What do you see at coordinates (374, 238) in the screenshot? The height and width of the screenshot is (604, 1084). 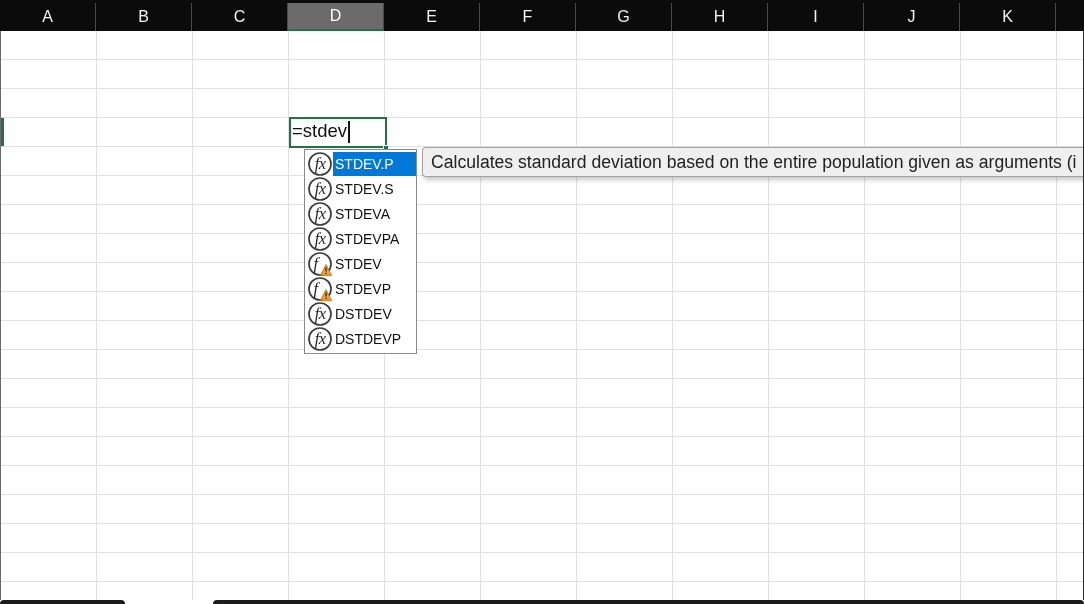 I see `function-option: STDEVPA` at bounding box center [374, 238].